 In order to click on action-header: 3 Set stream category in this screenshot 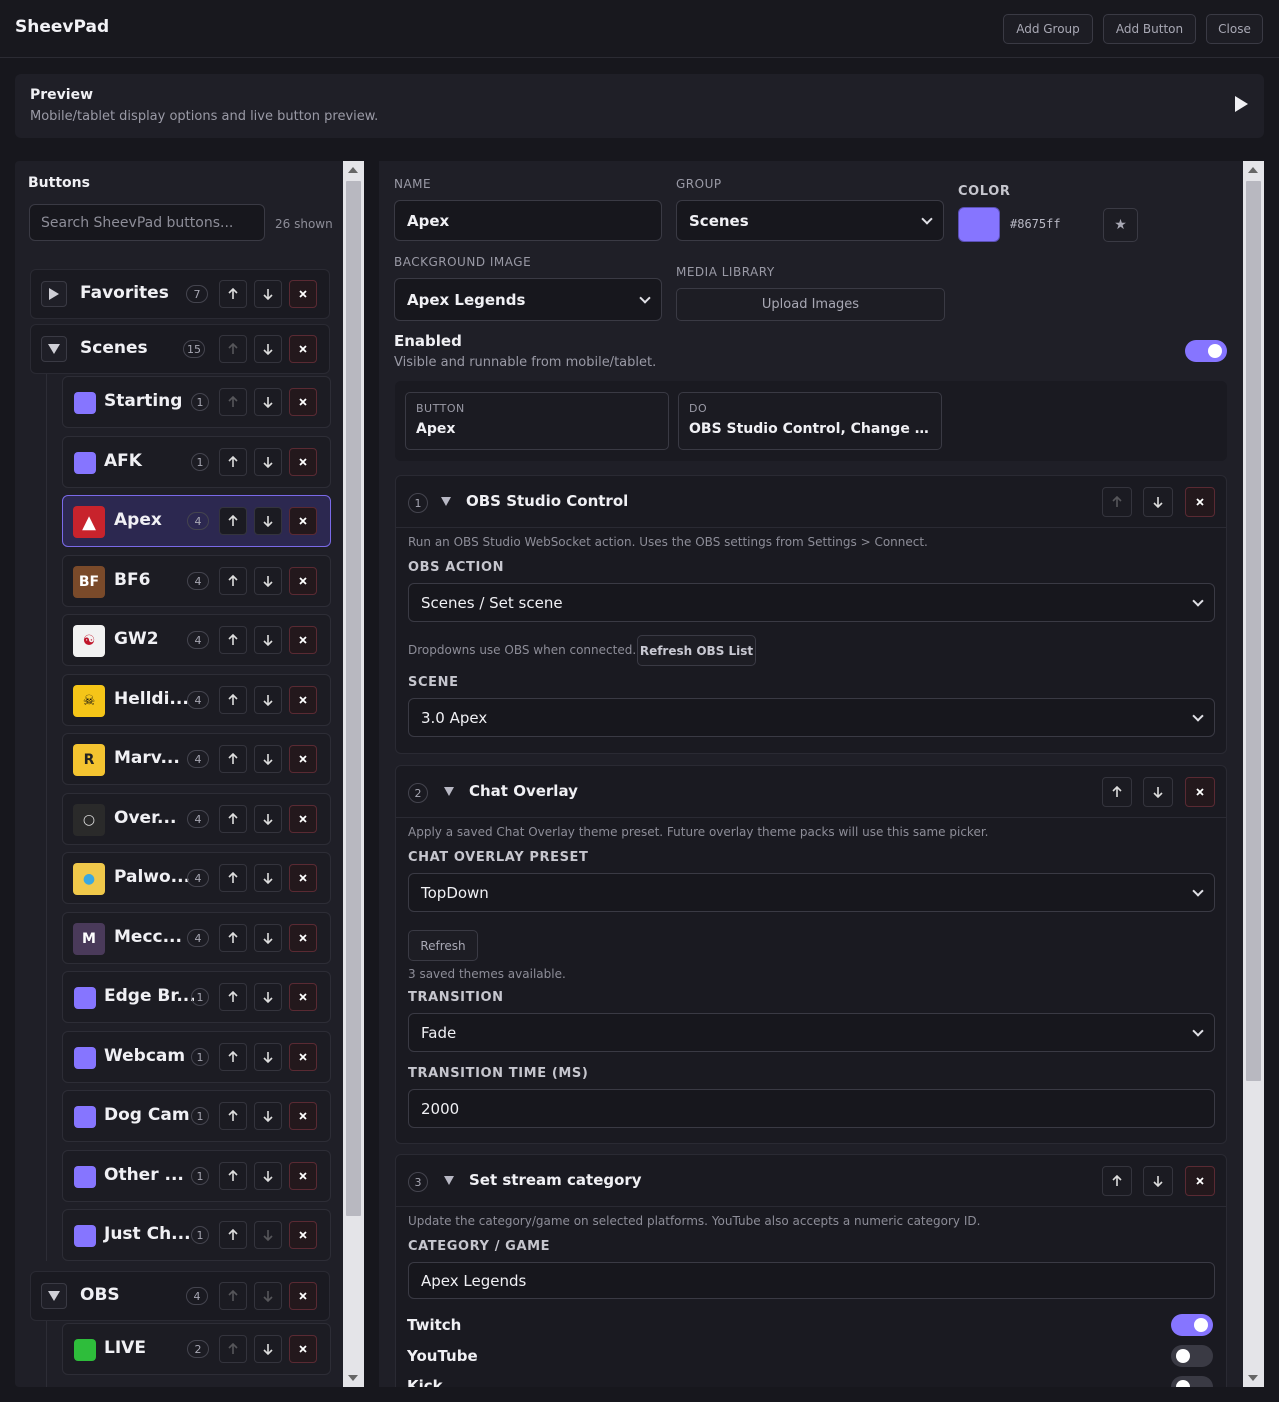, I will do `click(811, 1181)`.